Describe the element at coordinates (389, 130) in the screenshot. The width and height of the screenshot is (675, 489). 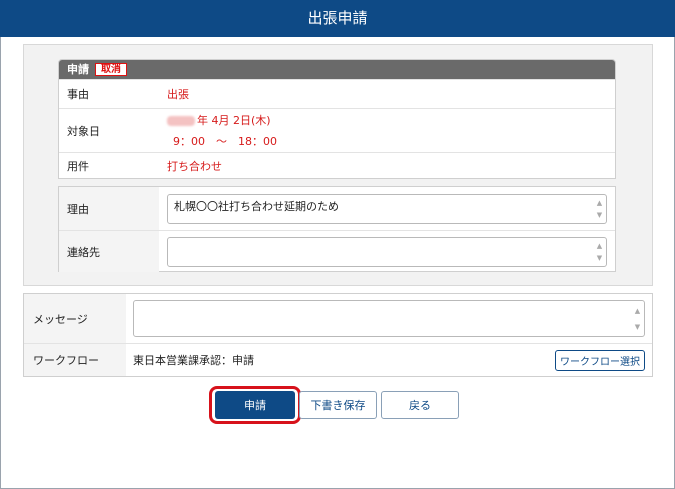
I see `row-value: 年 4月 2日(木) 9：00 ～ 18：00` at that location.